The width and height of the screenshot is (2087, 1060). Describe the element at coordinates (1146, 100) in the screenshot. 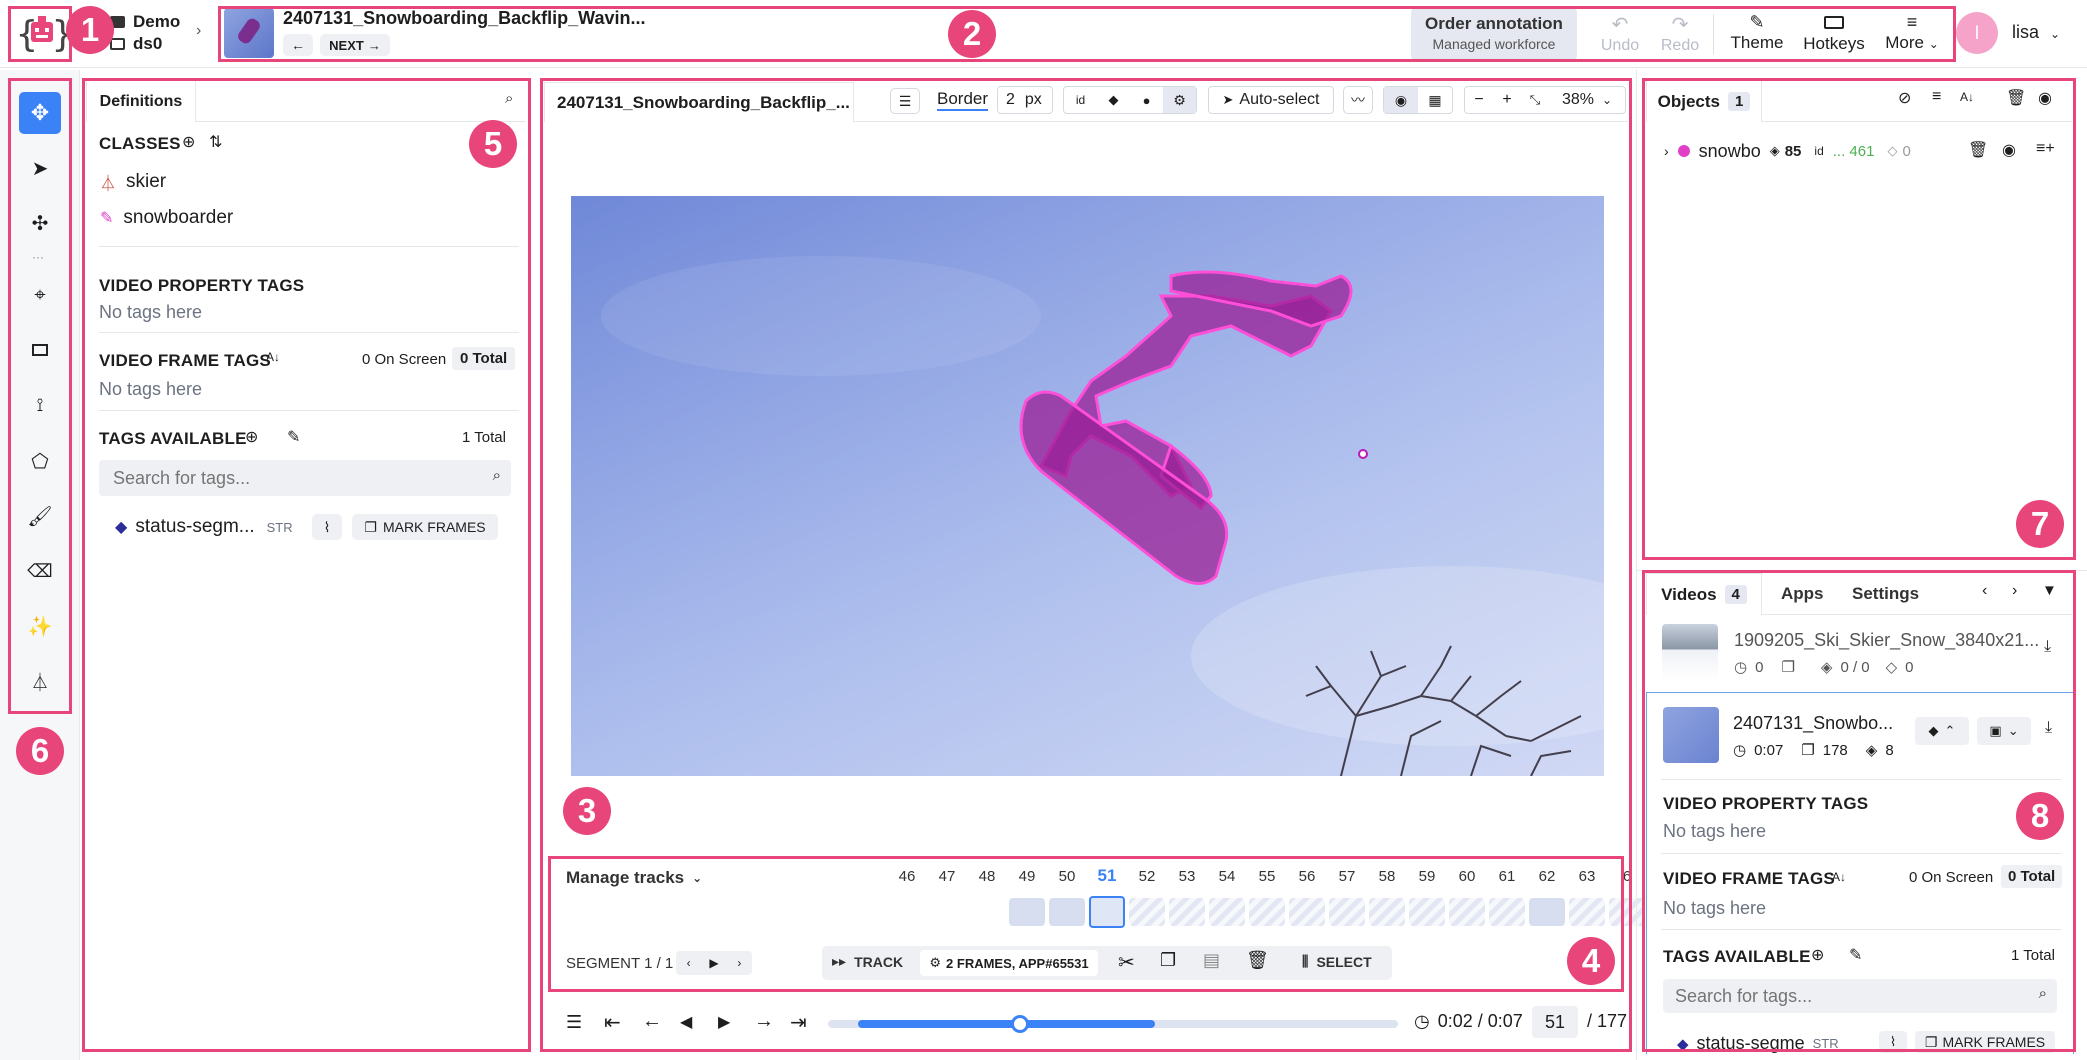

I see `user-icon: ●` at that location.